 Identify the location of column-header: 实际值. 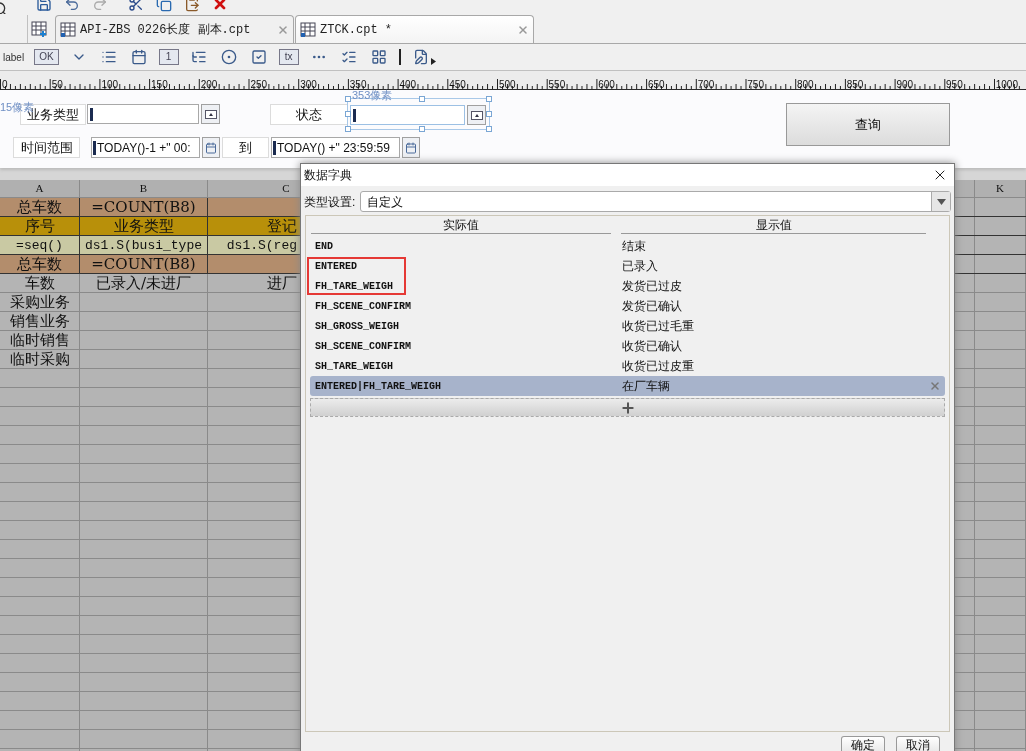
(461, 225).